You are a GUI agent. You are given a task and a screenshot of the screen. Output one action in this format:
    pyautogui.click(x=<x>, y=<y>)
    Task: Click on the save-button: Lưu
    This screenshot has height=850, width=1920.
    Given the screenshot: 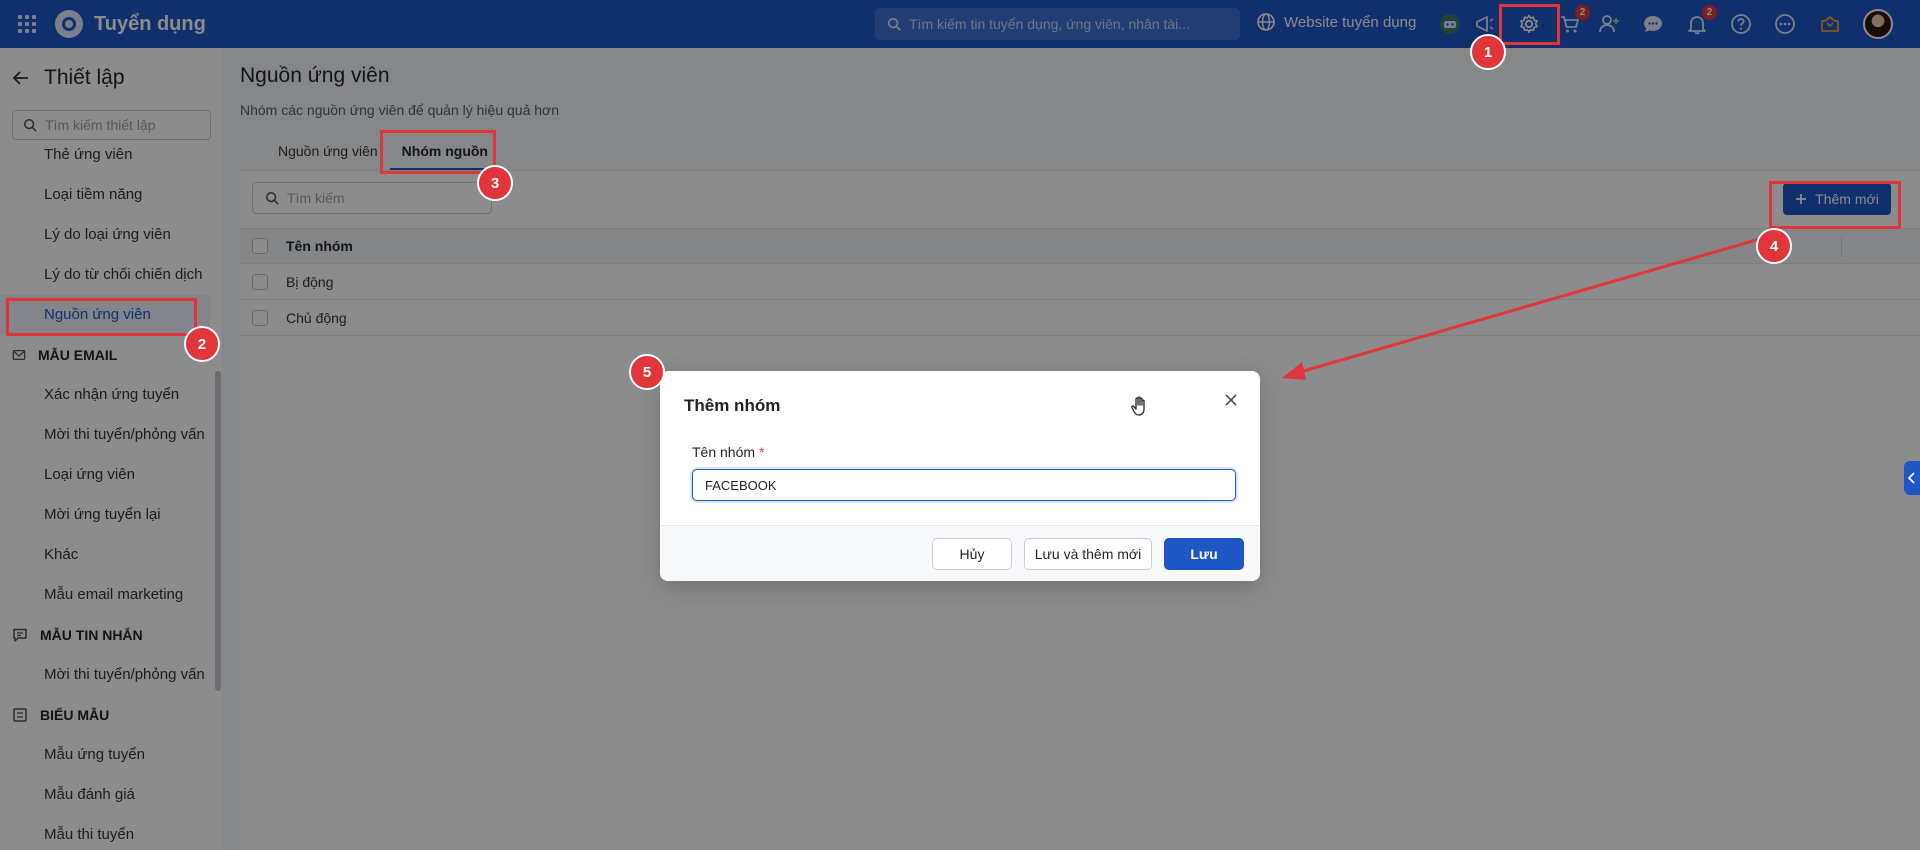 What is the action you would take?
    pyautogui.click(x=1204, y=554)
    